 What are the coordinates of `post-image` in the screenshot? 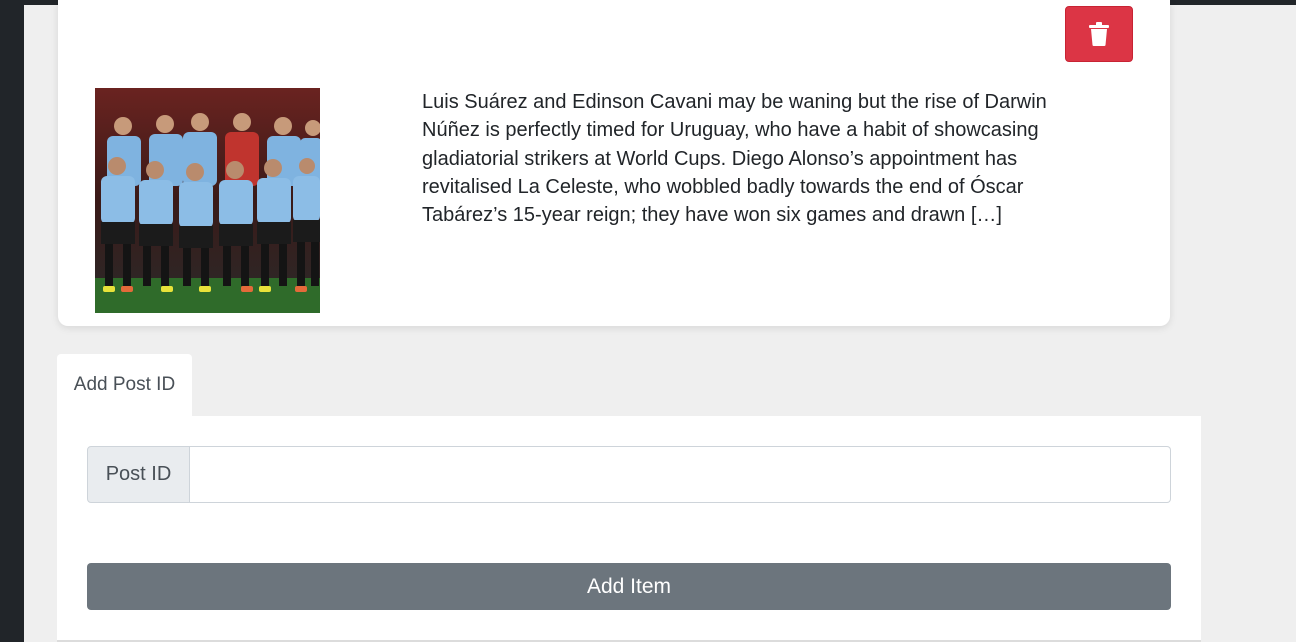 It's located at (207, 200).